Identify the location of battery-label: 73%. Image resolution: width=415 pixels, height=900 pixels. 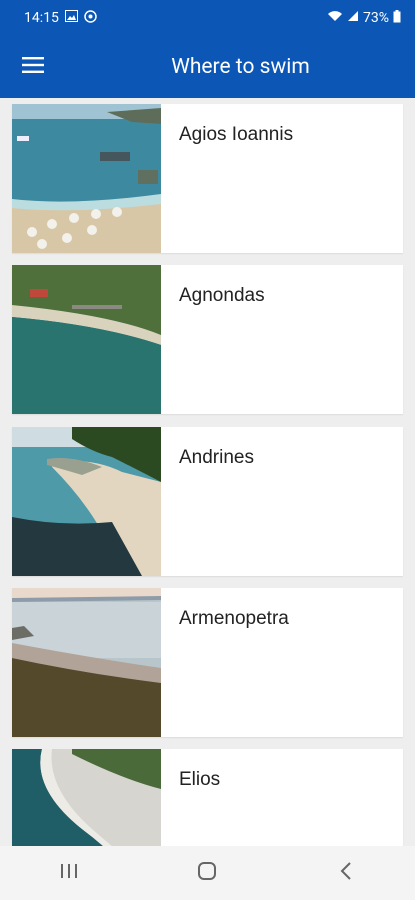
(376, 18).